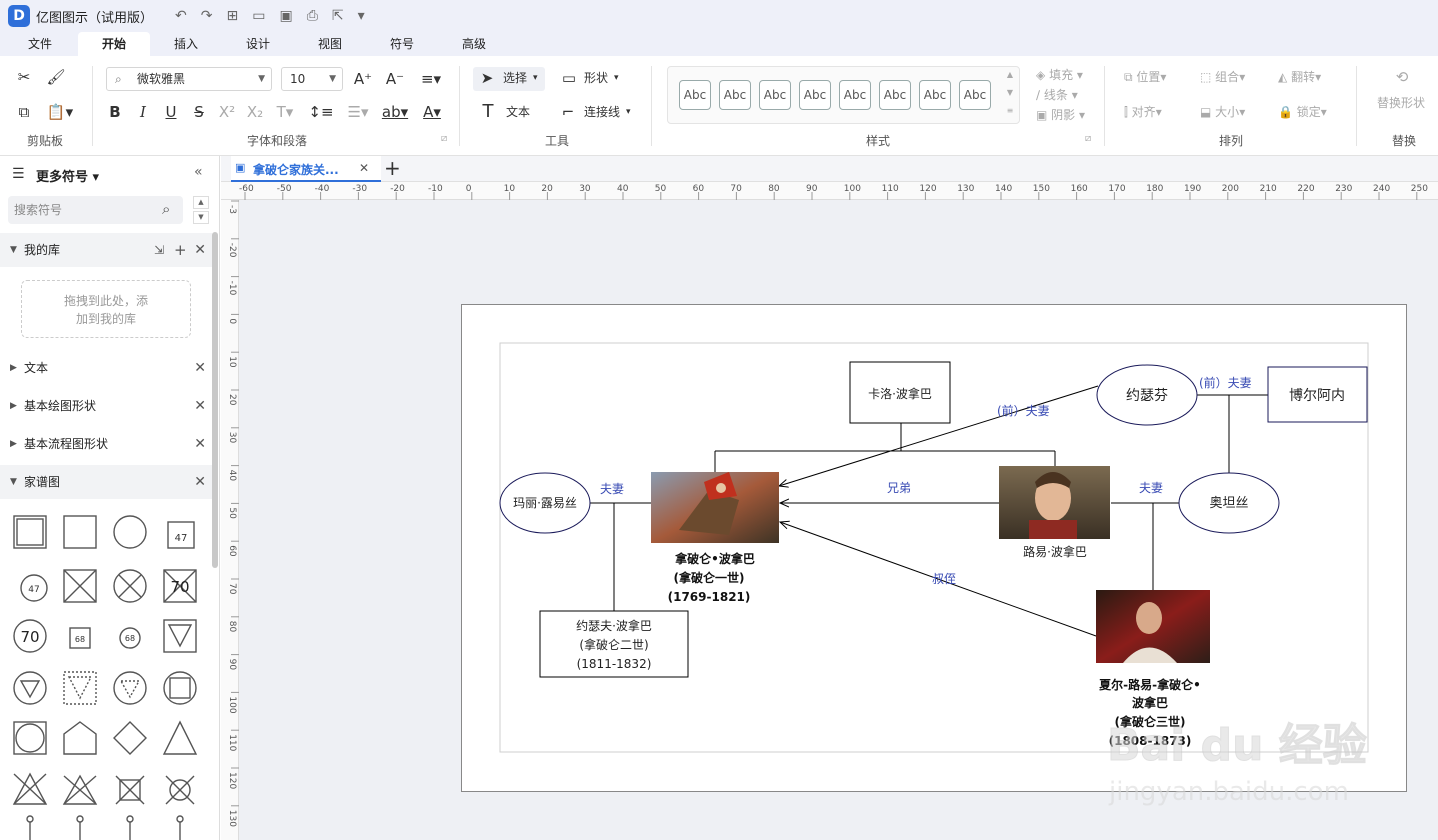 The image size is (1438, 840). What do you see at coordinates (775, 95) in the screenshot?
I see `style-preset-3: Abc` at bounding box center [775, 95].